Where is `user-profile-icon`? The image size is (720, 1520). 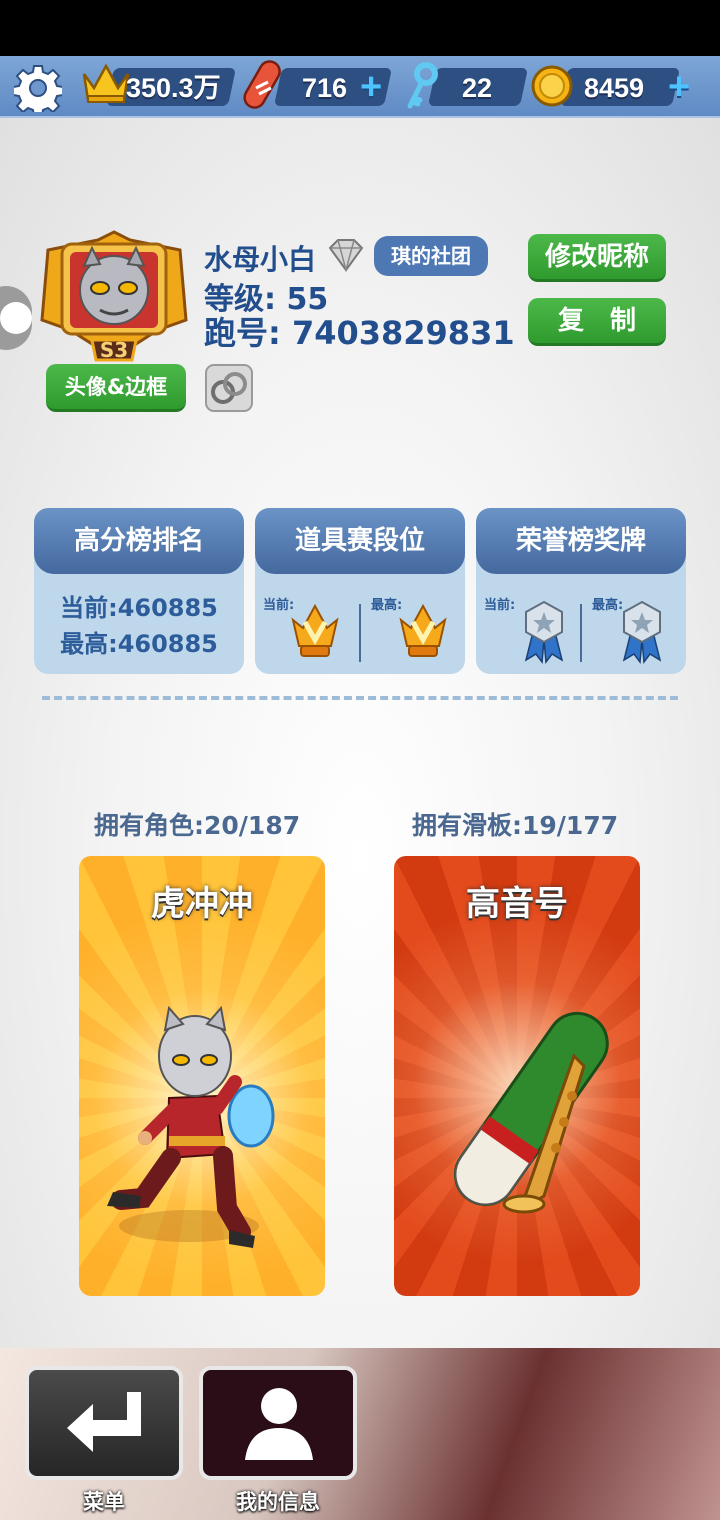
user-profile-icon is located at coordinates (279, 1424).